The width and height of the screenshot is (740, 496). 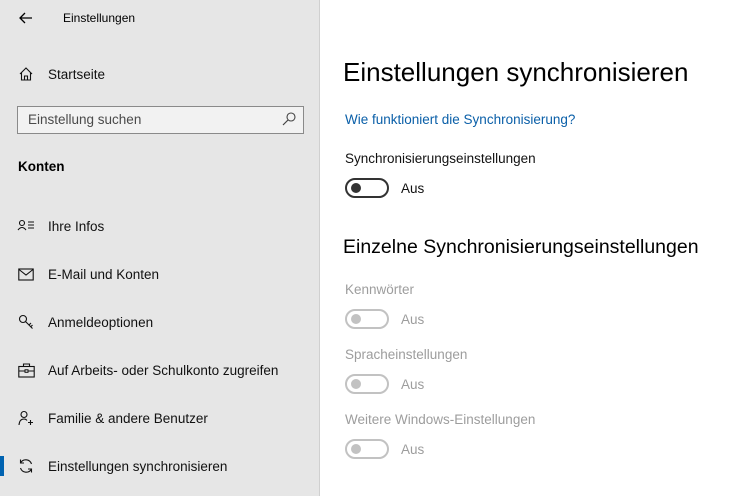 I want to click on sidebar-item-email: E-Mail und Konten, so click(x=160, y=274).